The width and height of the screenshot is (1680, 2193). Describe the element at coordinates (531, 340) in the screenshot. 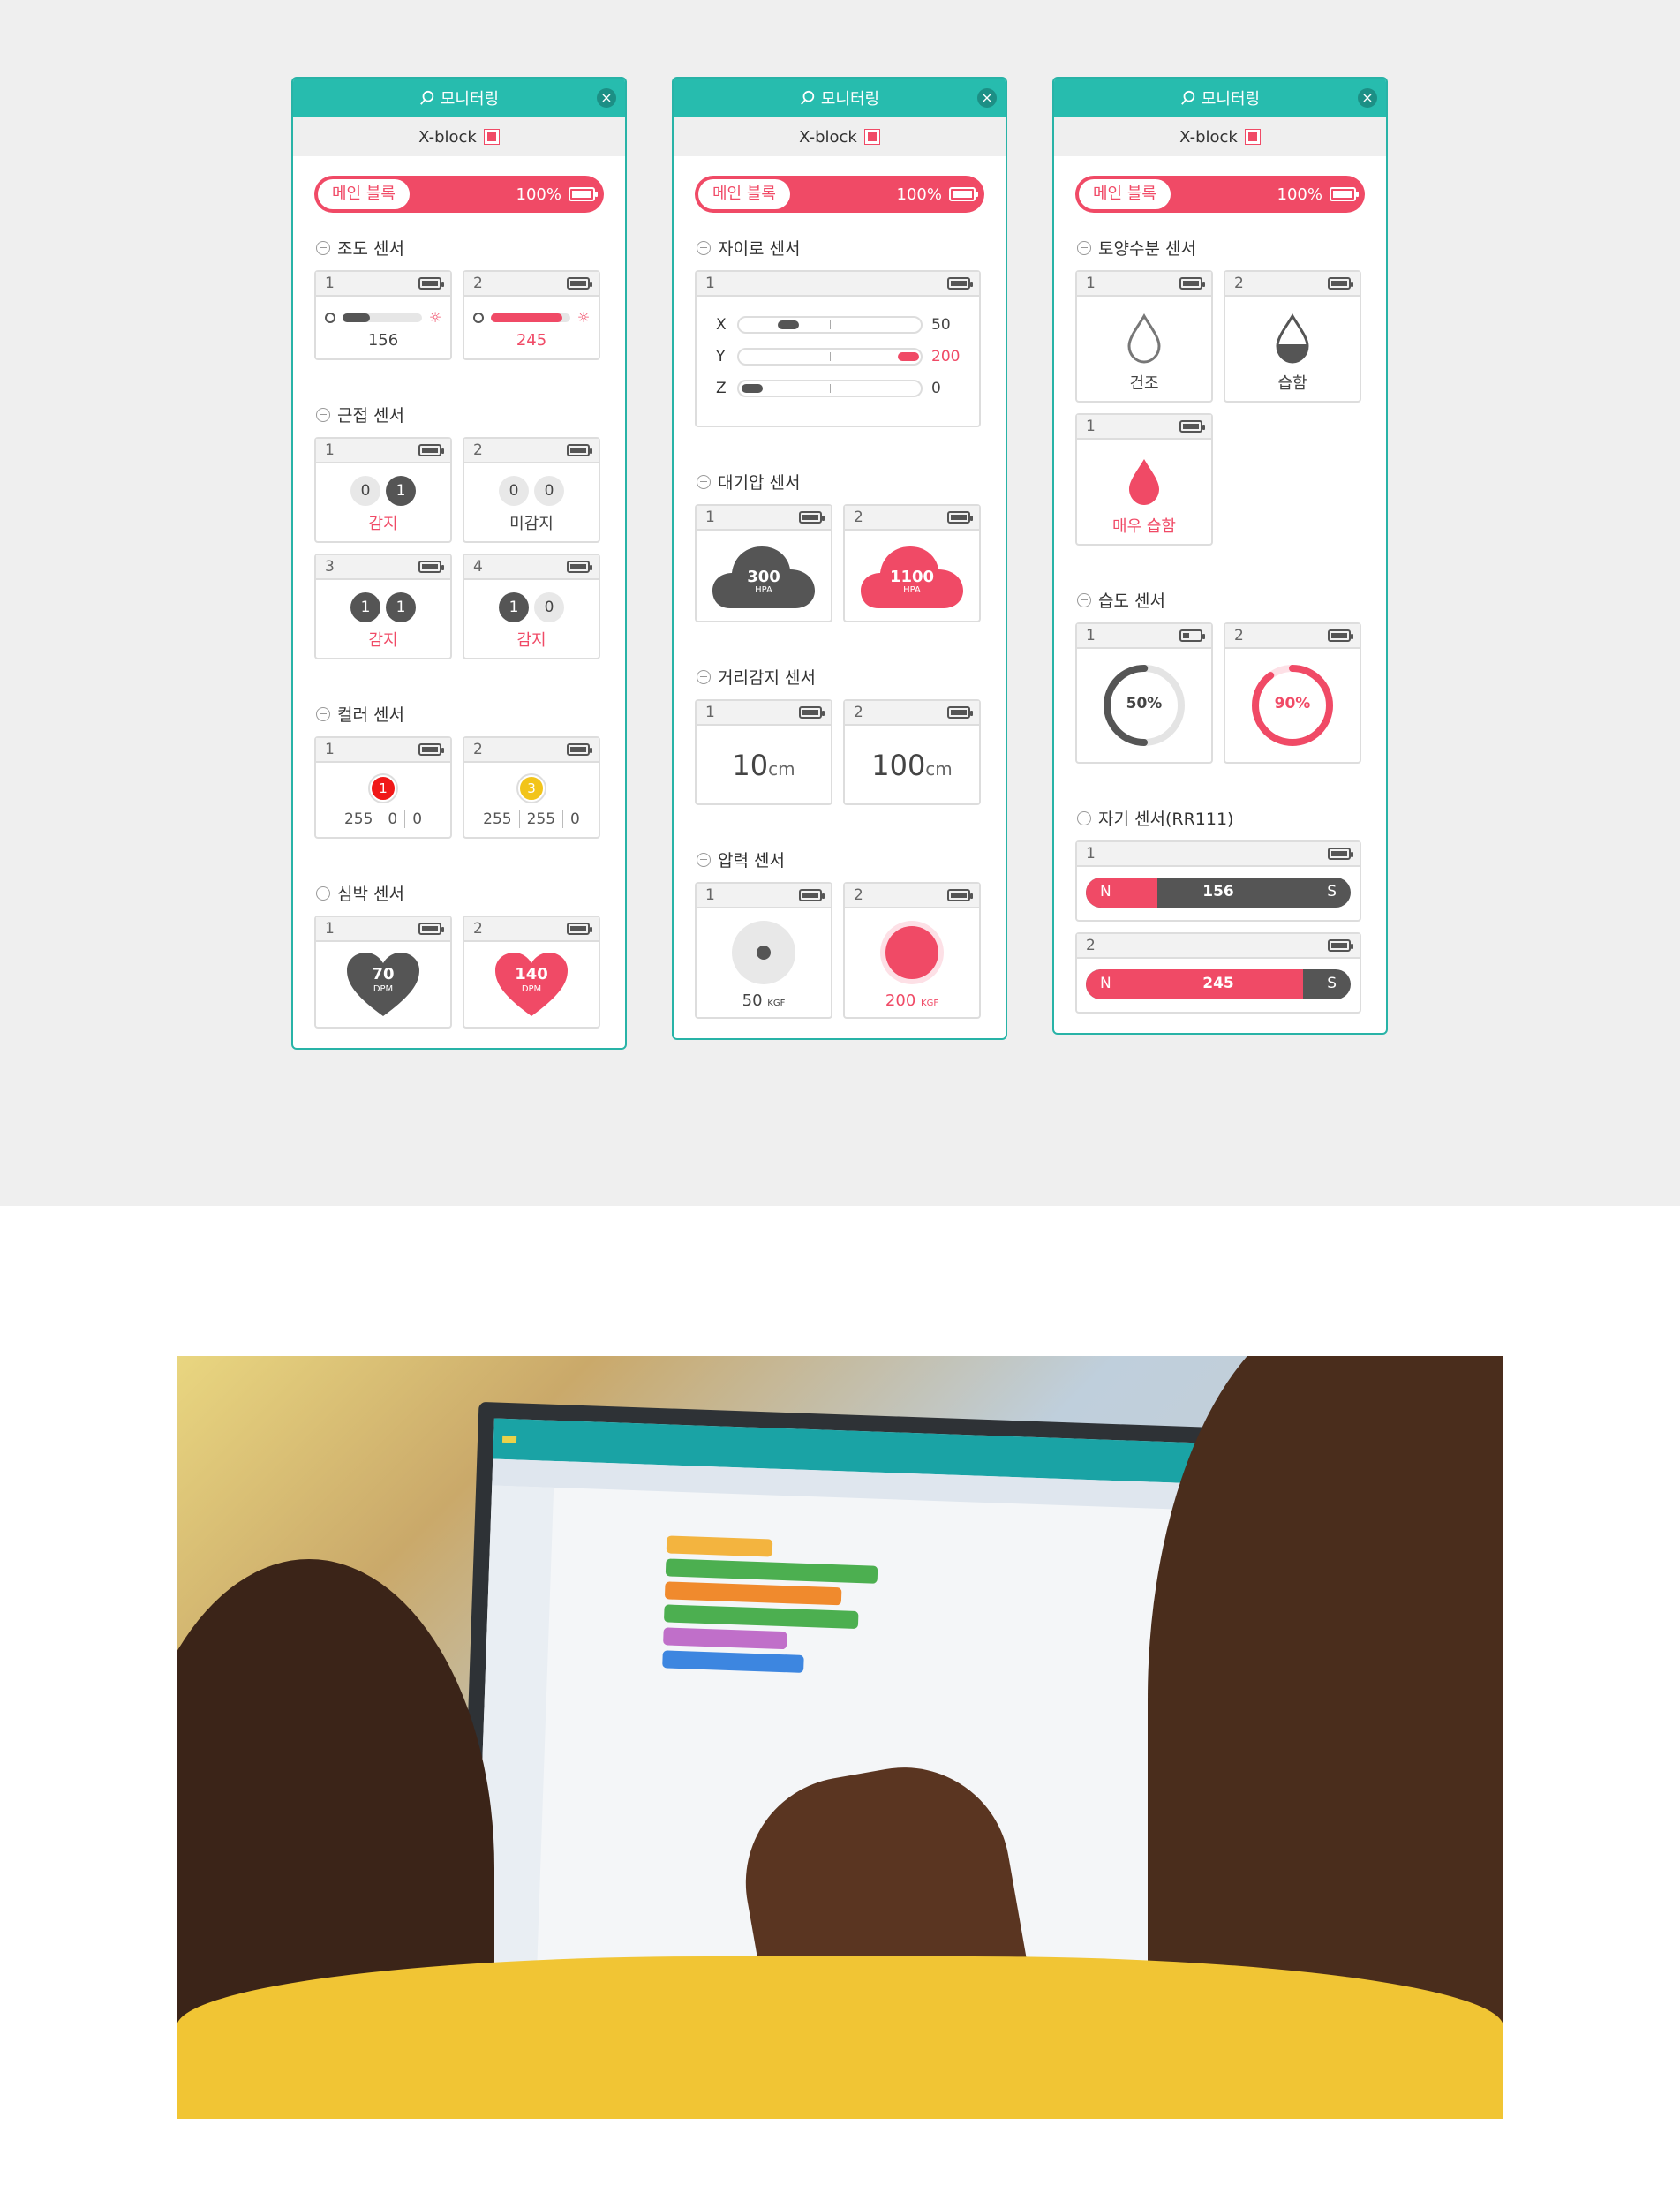

I see `light-value: 245` at that location.